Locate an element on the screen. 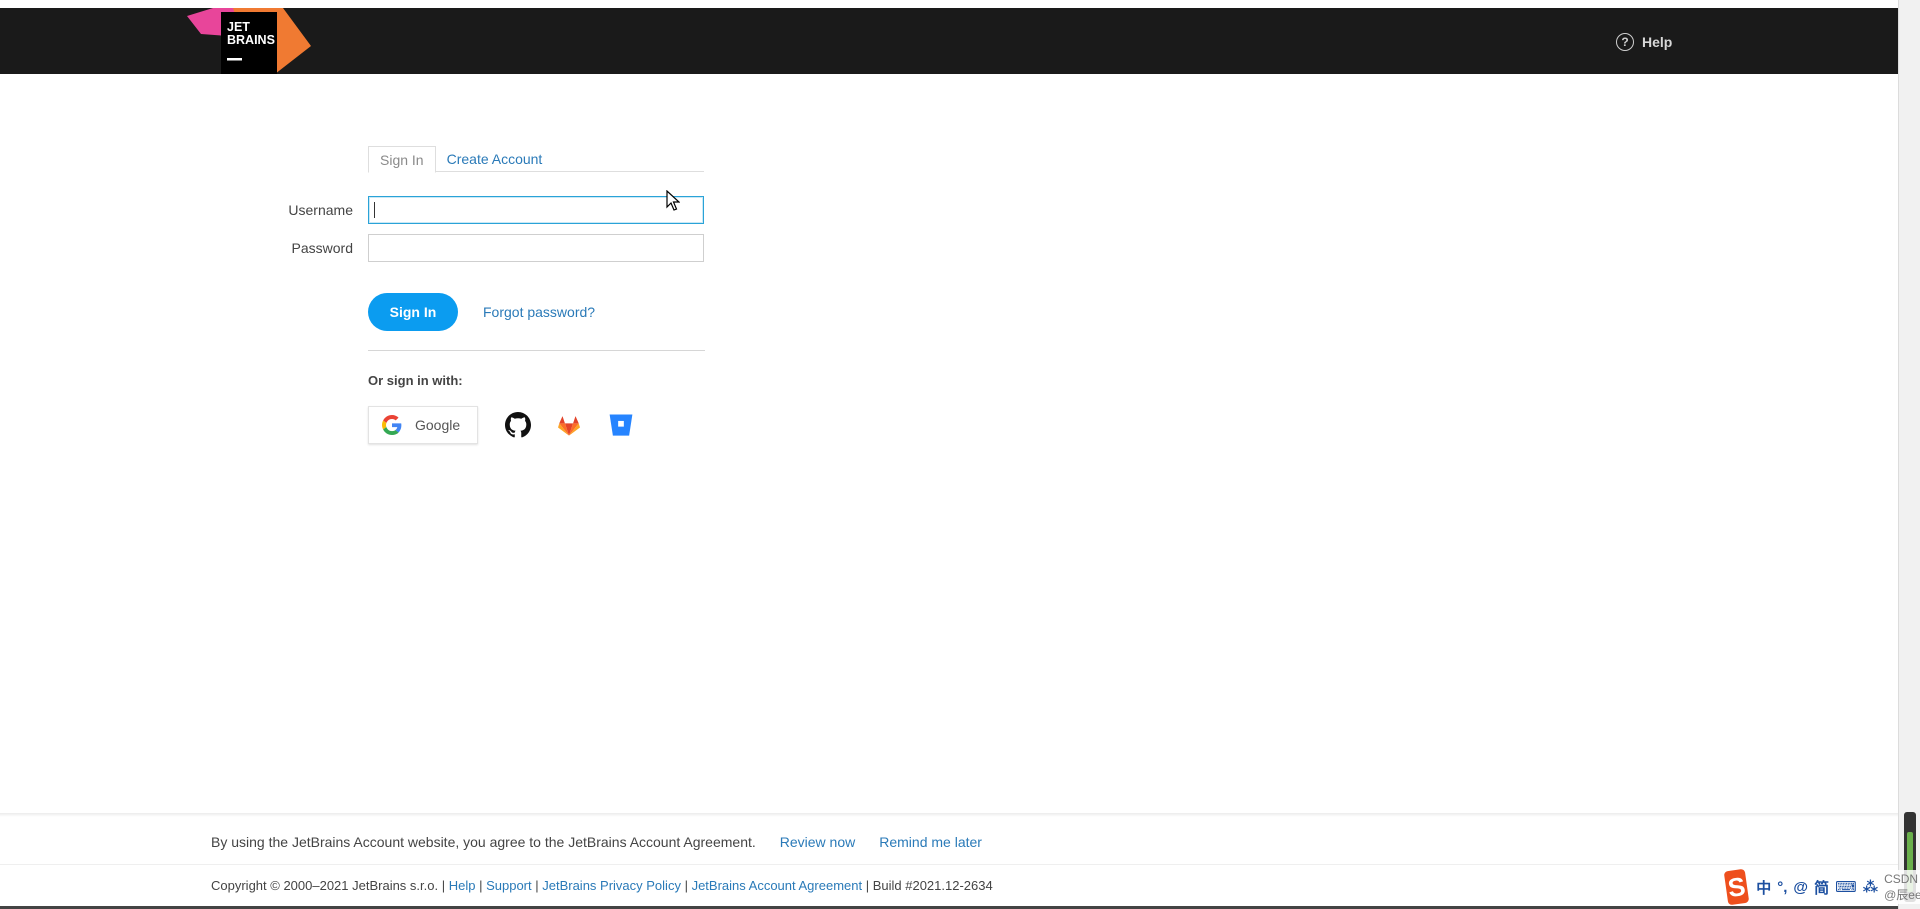 The height and width of the screenshot is (909, 1920). ime-toolbar: S 中 °, @ 简 ⌨ ⁂ CSDN @辰ee is located at coordinates (1821, 887).